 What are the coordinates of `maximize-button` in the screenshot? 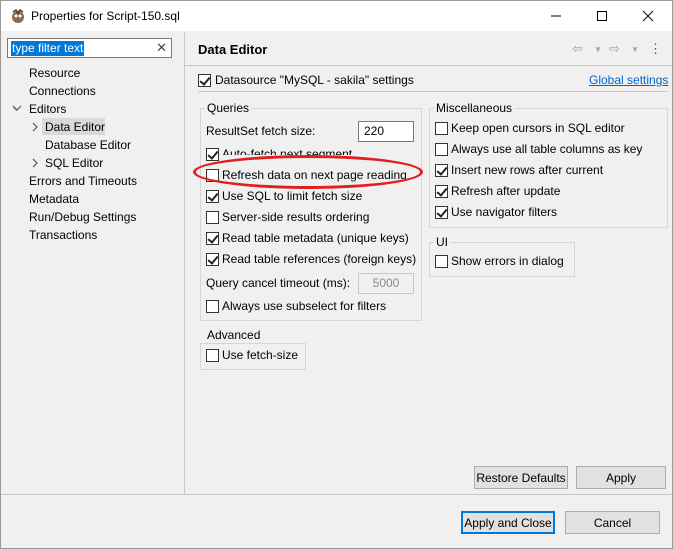 It's located at (602, 16).